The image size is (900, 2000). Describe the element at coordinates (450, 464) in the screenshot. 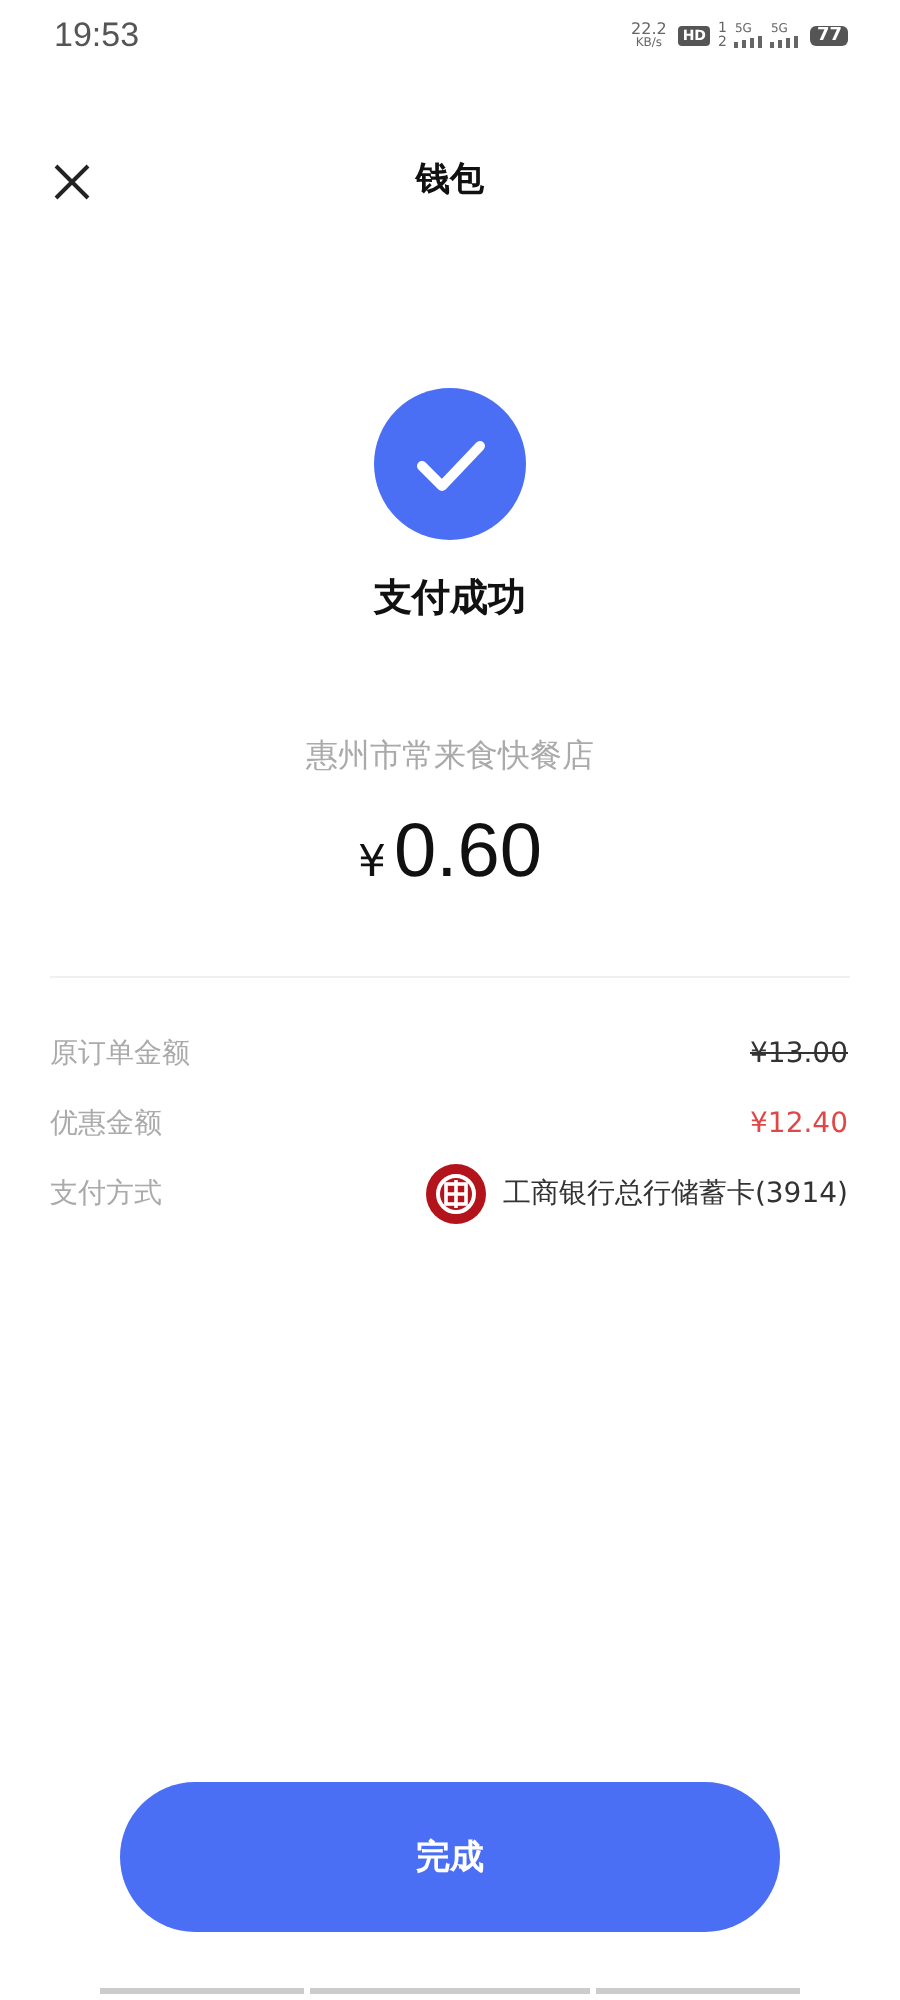

I see `success-check-icon` at that location.